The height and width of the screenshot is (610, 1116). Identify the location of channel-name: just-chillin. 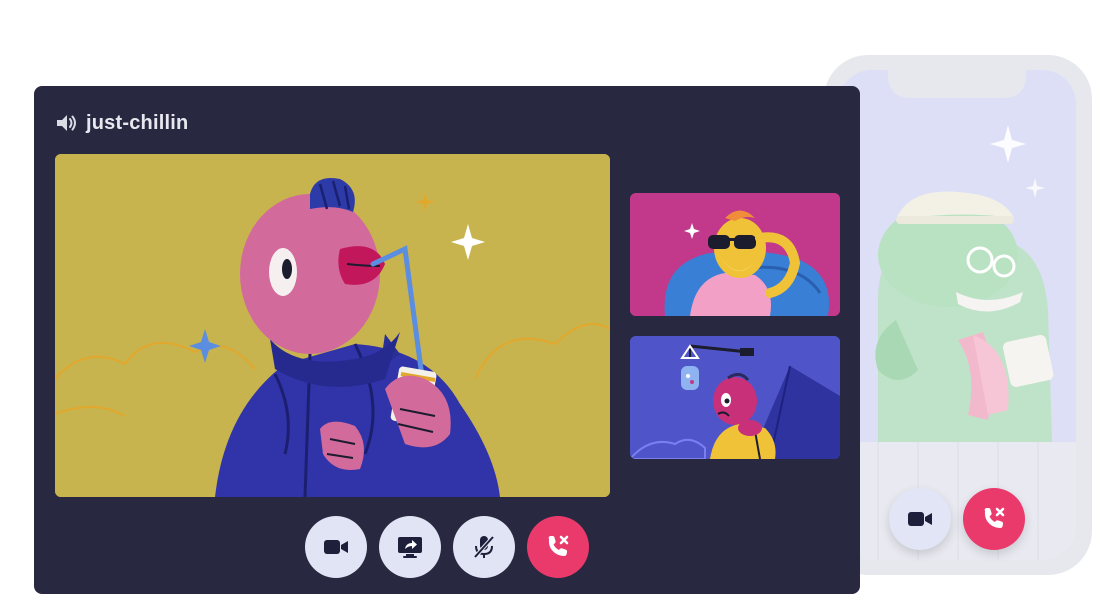
(137, 122).